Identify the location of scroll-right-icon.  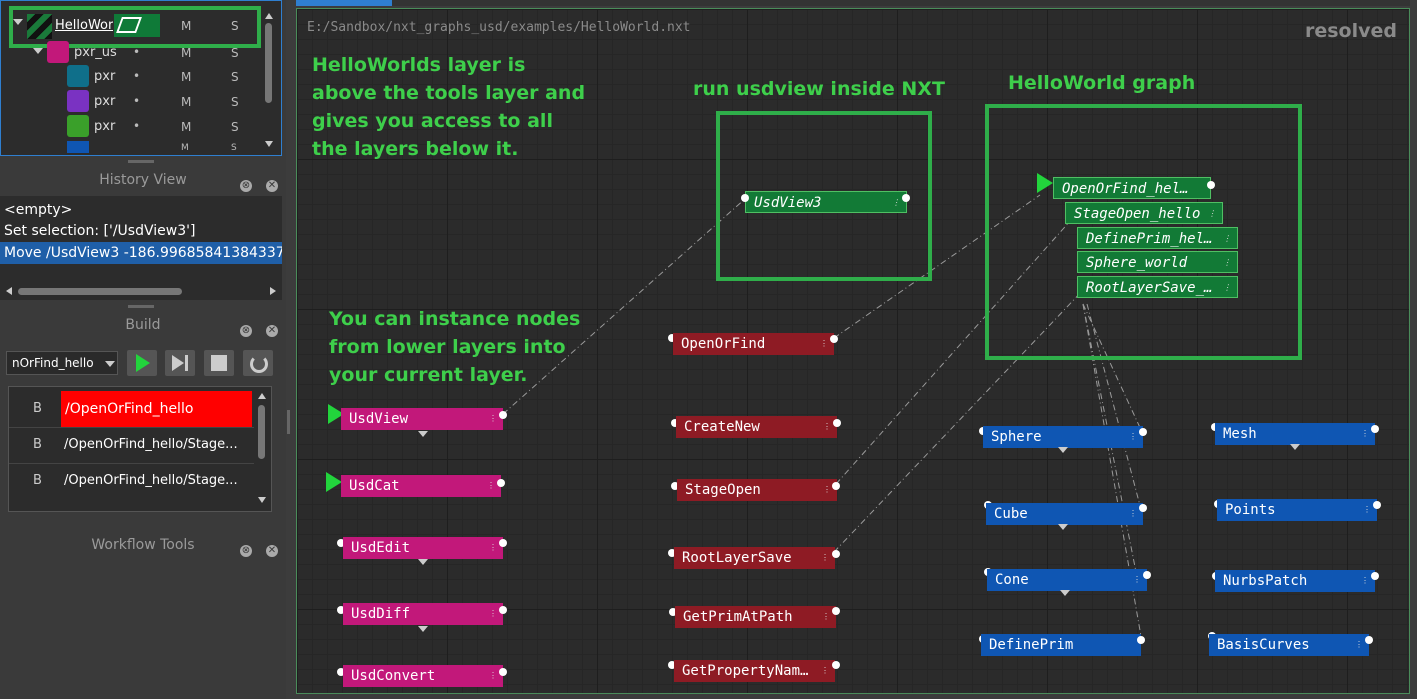
(273, 291).